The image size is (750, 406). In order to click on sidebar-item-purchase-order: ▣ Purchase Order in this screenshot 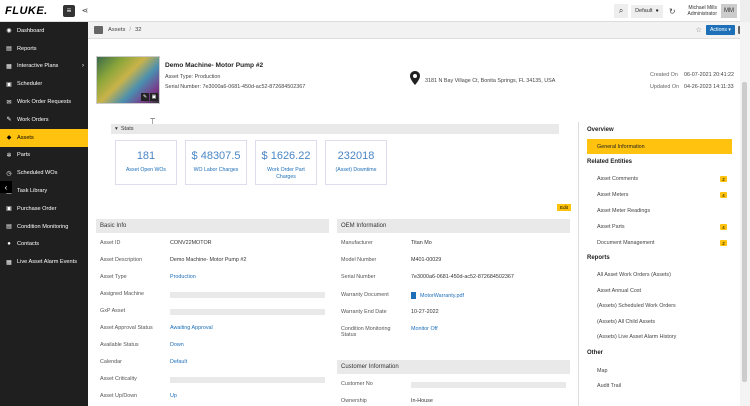, I will do `click(44, 209)`.